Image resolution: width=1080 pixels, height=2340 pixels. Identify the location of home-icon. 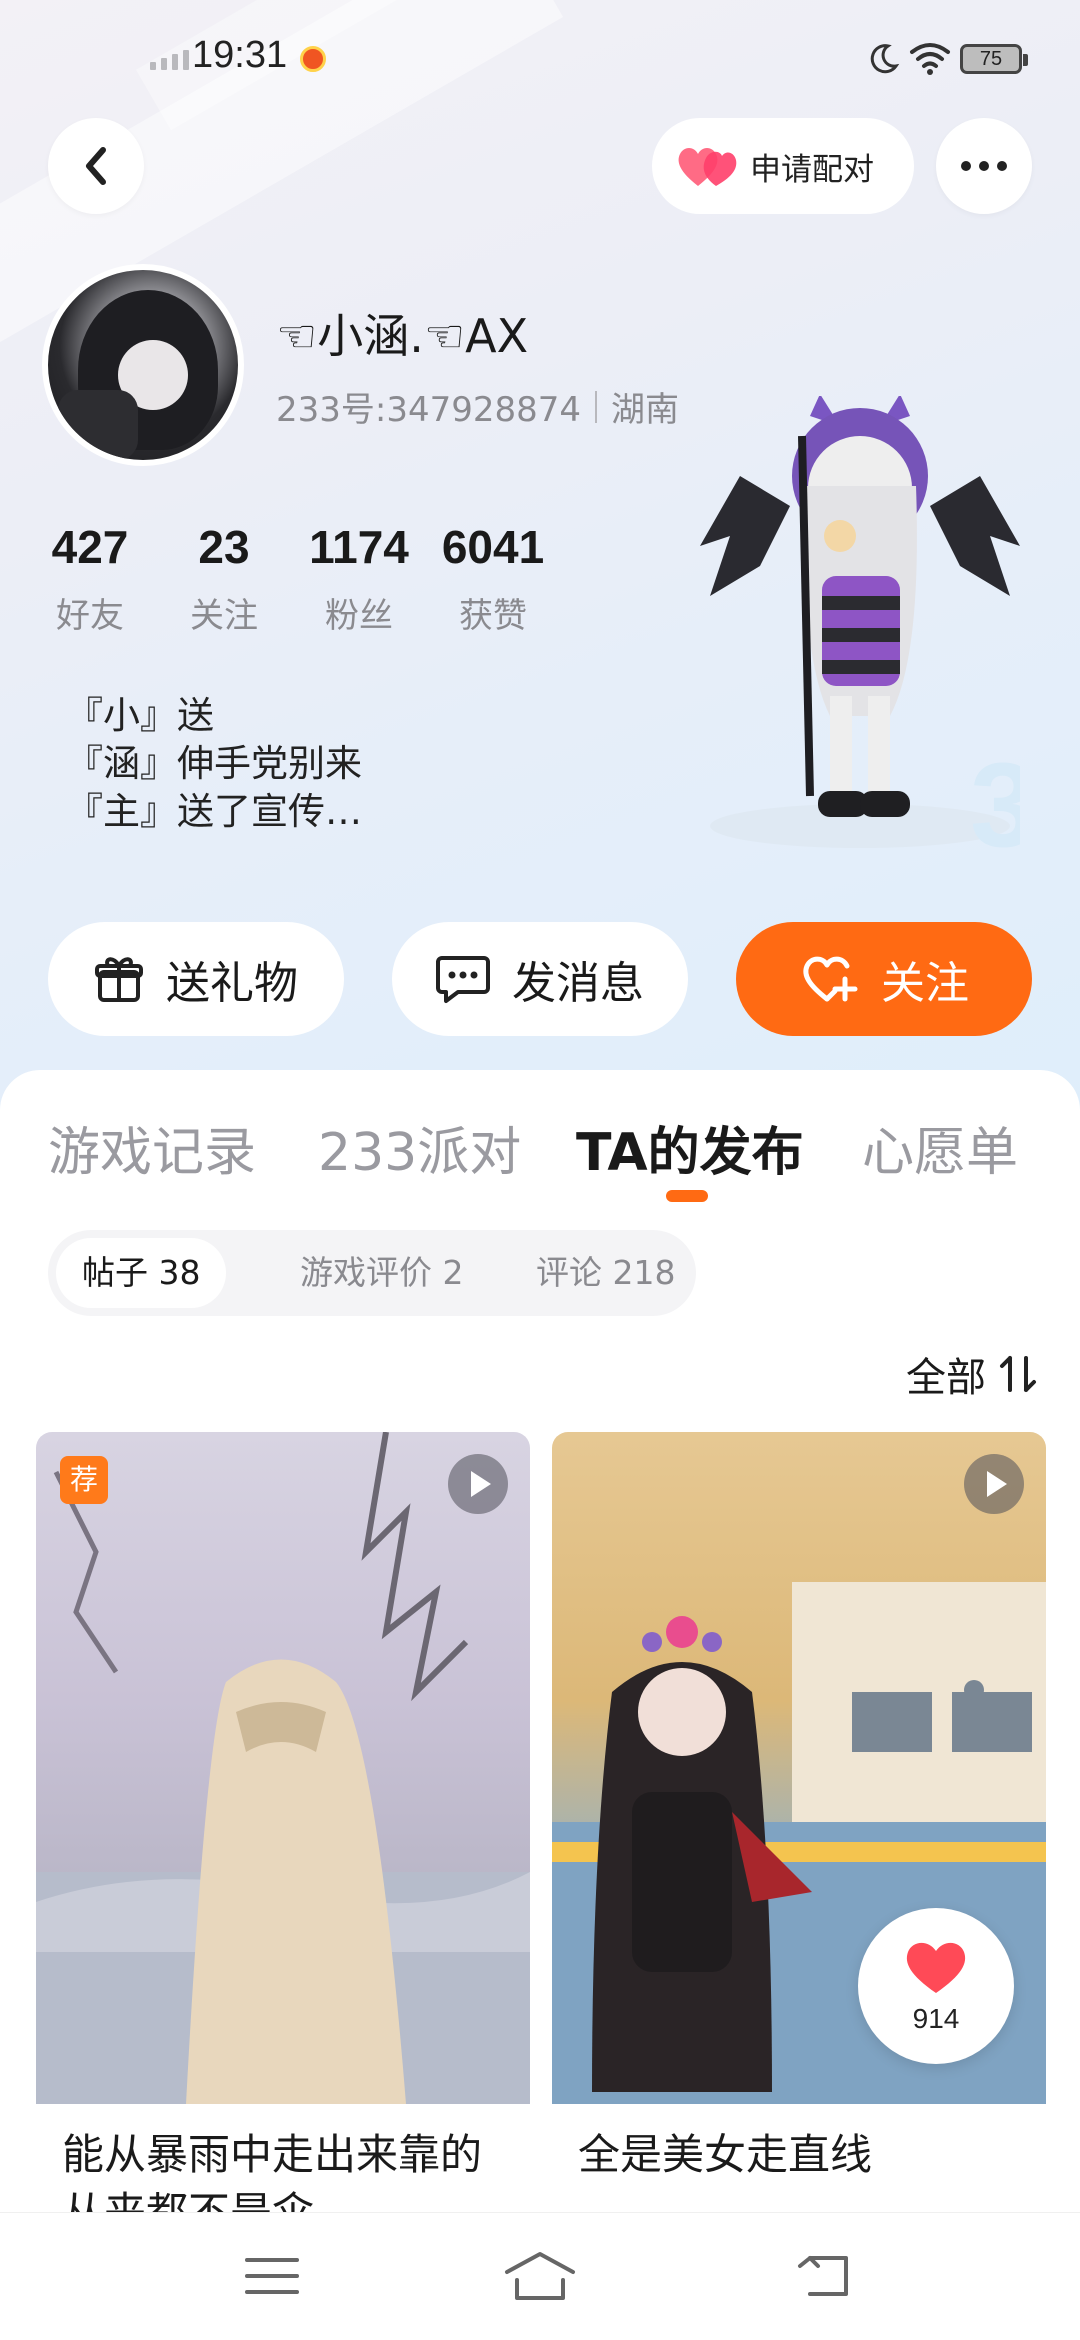
(540, 2276).